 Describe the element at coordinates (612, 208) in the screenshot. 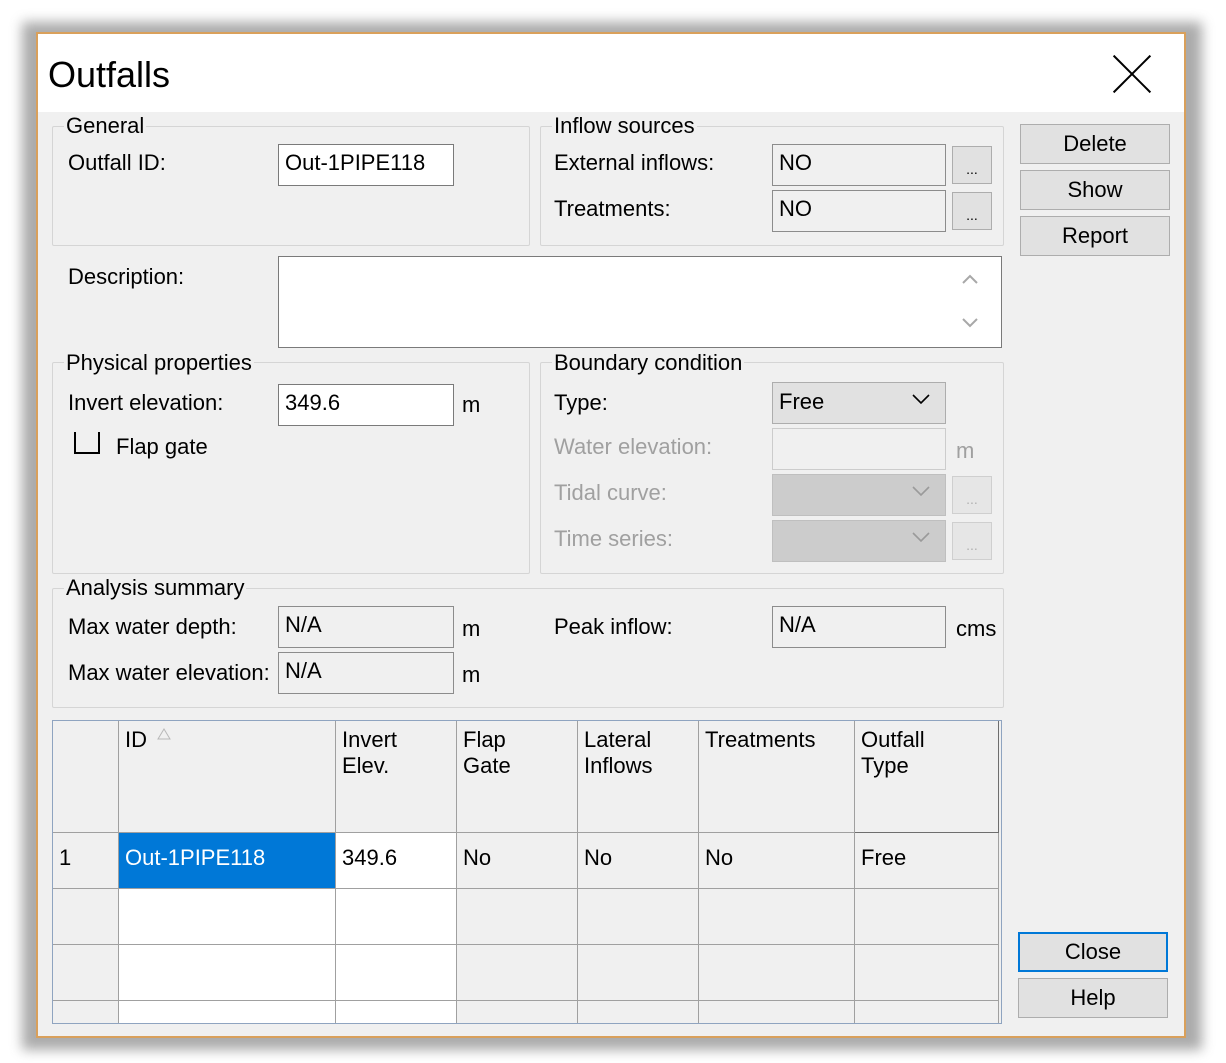

I see `treatments-label: Treatments:` at that location.